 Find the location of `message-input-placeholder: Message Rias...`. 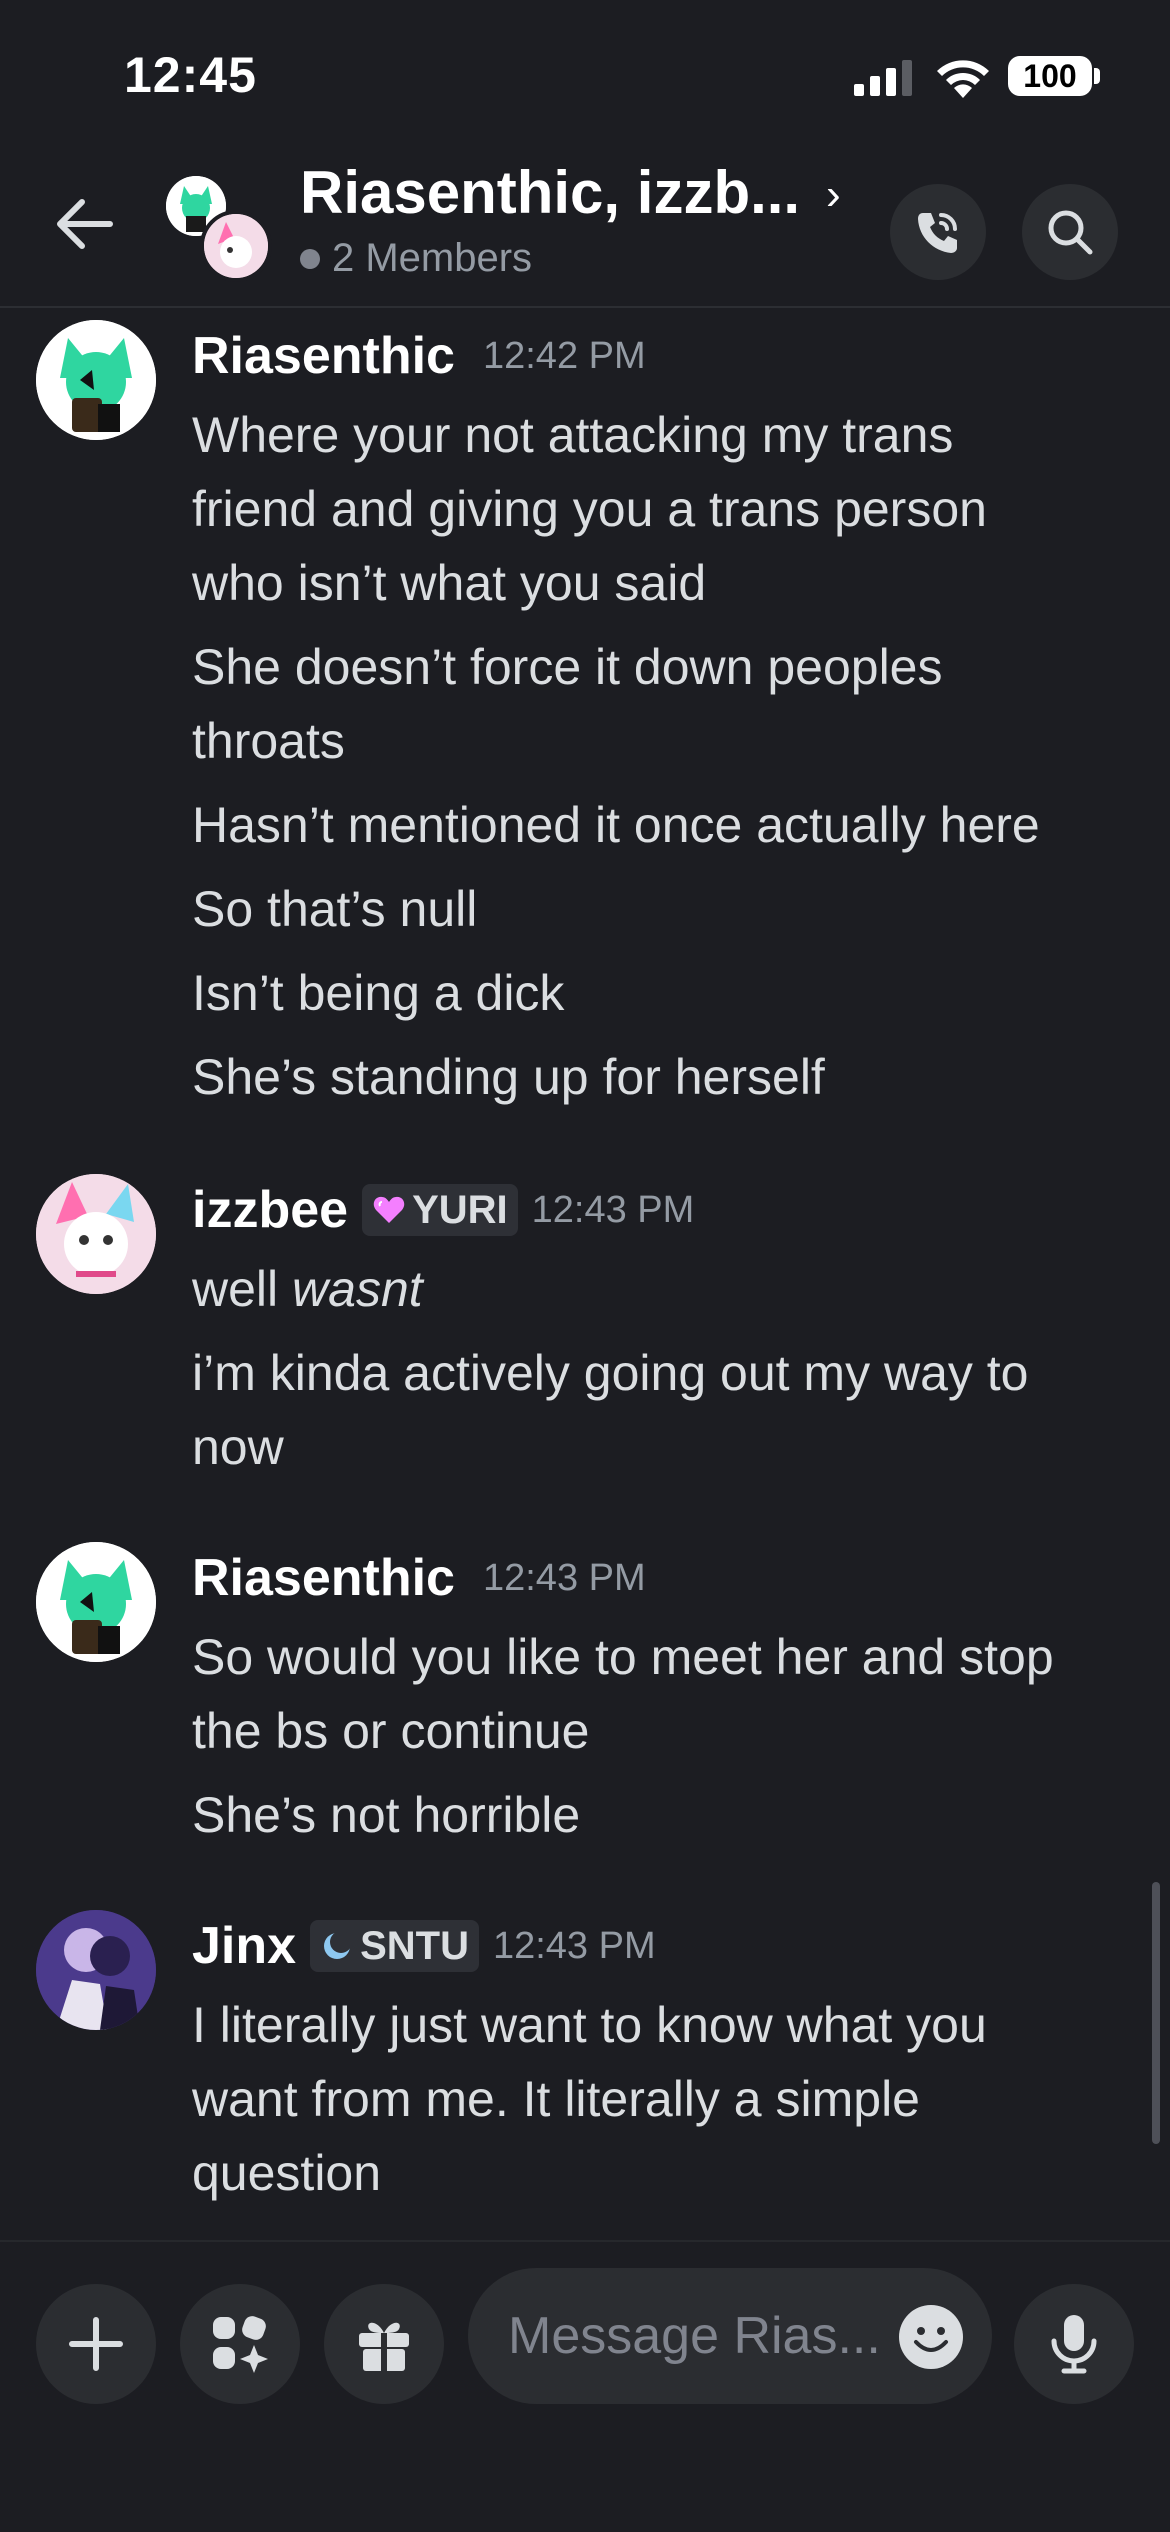

message-input-placeholder: Message Rias... is located at coordinates (694, 2336).